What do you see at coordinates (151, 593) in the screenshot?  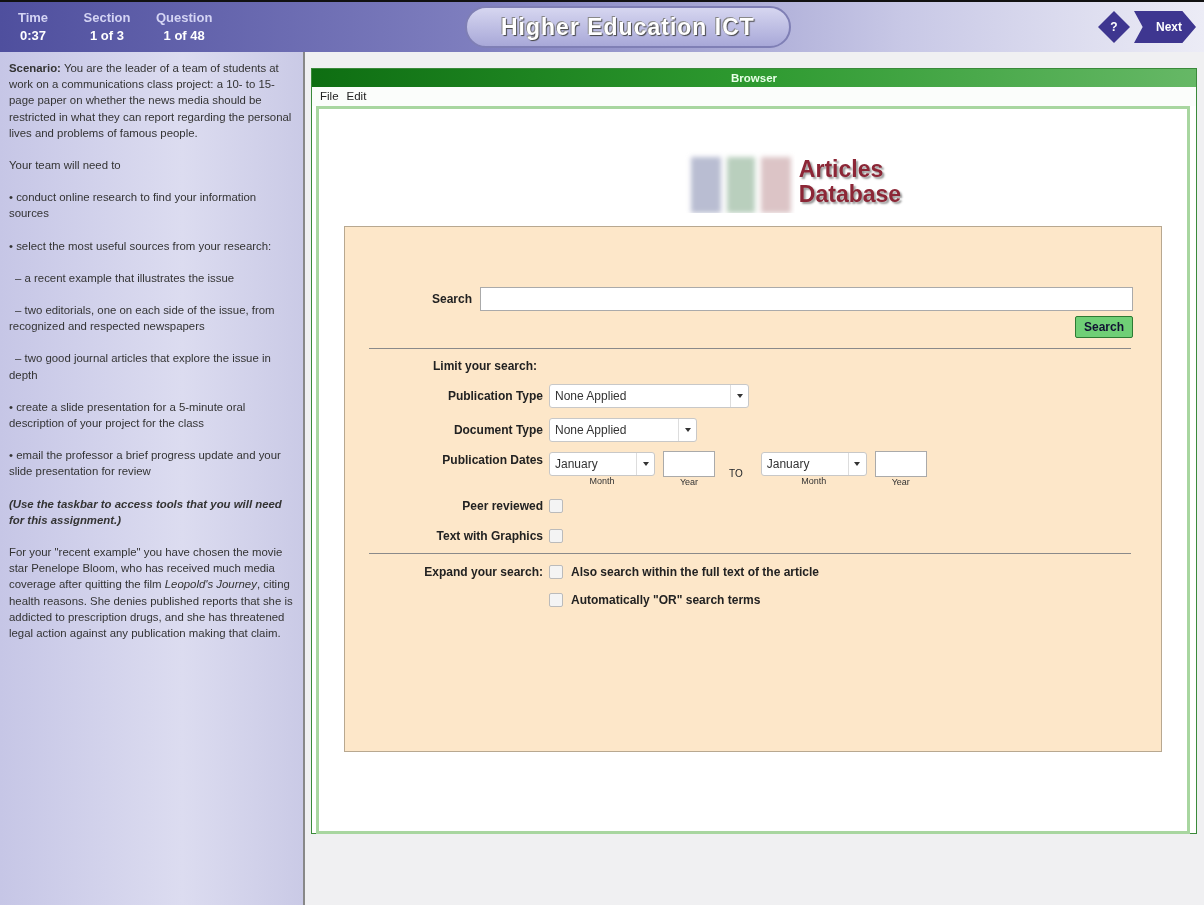 I see `example-text: For your "recent example" you have chosen the movie star Penelope Bloom, who has received much media coverage after quitting the film Leopold's Journey, citing health reasons. She denies published reports that she is addicted to prescription drugs, and she has threatened legal action against any publication making that claim.` at bounding box center [151, 593].